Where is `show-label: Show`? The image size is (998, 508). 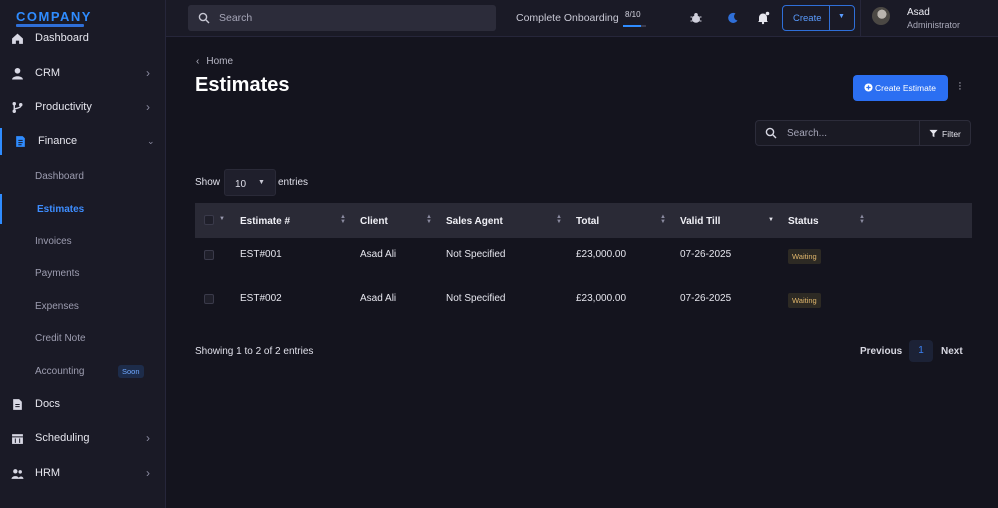 show-label: Show is located at coordinates (208, 182).